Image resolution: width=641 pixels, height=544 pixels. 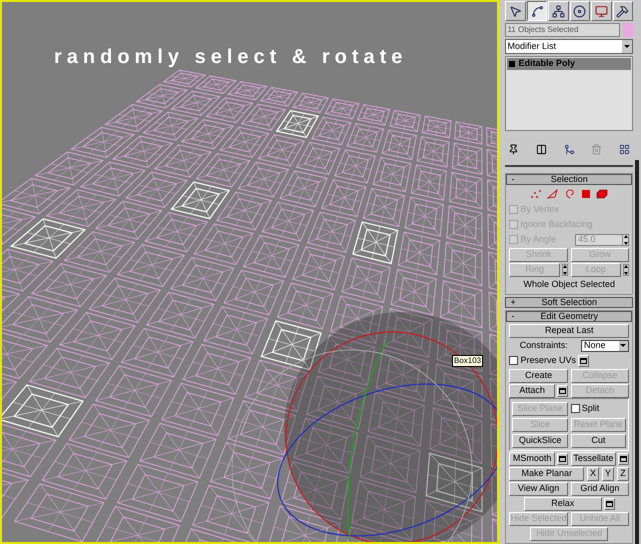 What do you see at coordinates (593, 473) in the screenshot?
I see `axis-button: X` at bounding box center [593, 473].